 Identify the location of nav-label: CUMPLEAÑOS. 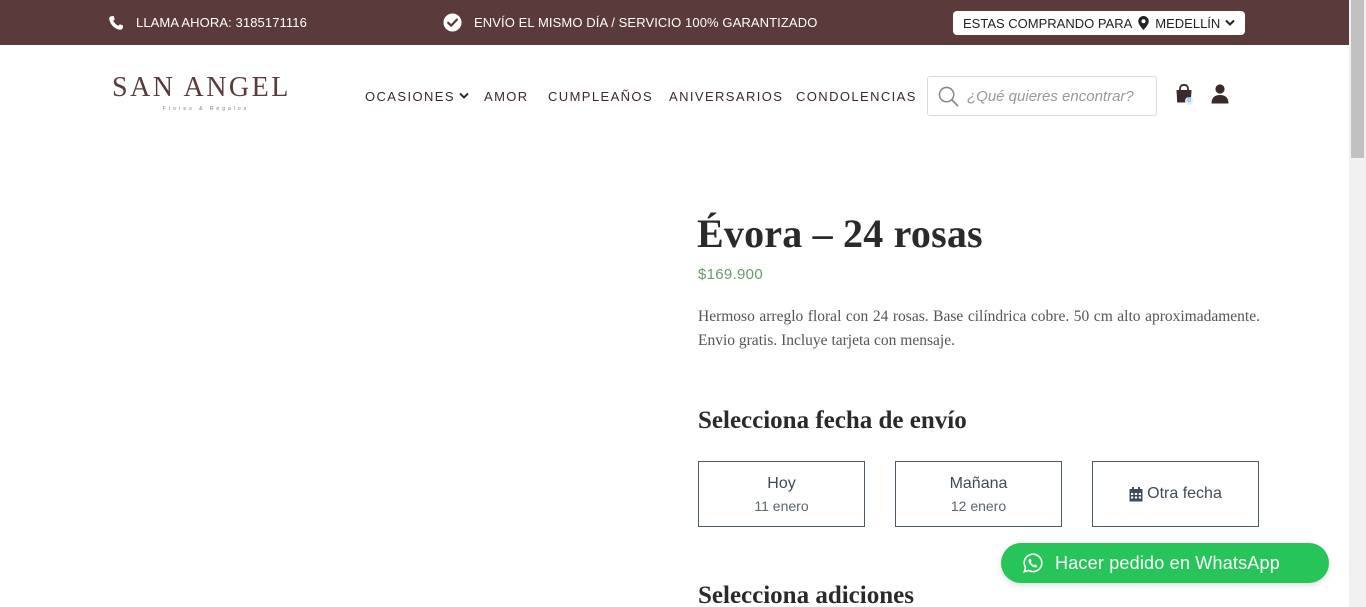
(601, 96).